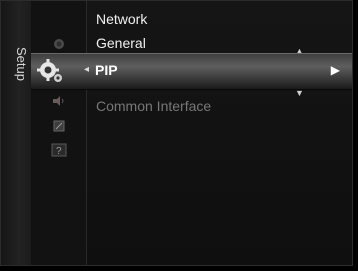 The image size is (358, 271). Describe the element at coordinates (50, 71) in the screenshot. I see `setup-gear-icon` at that location.